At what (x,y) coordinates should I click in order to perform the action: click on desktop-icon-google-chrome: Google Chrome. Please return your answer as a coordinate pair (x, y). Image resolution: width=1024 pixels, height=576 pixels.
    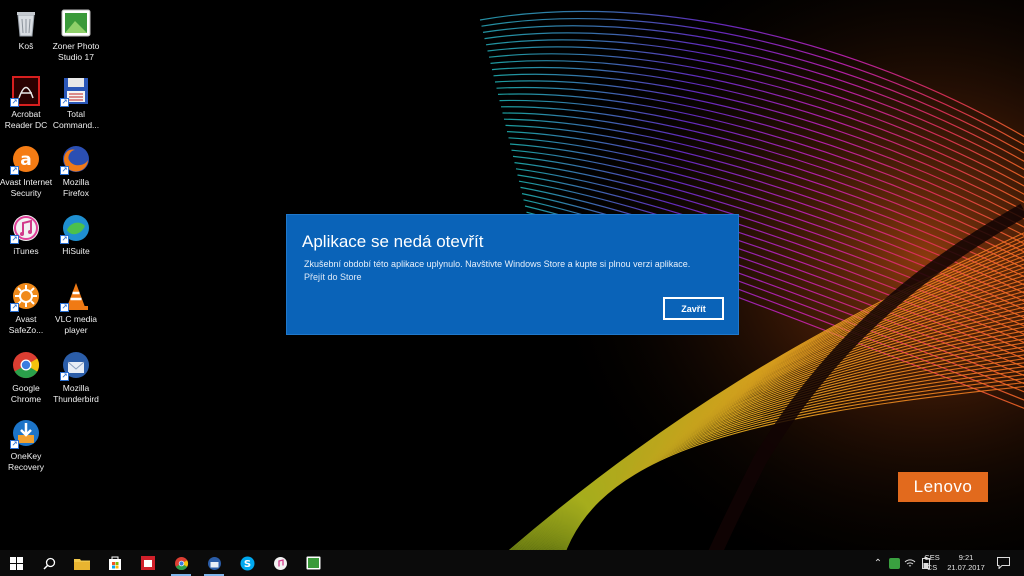
    Looking at the image, I should click on (26, 378).